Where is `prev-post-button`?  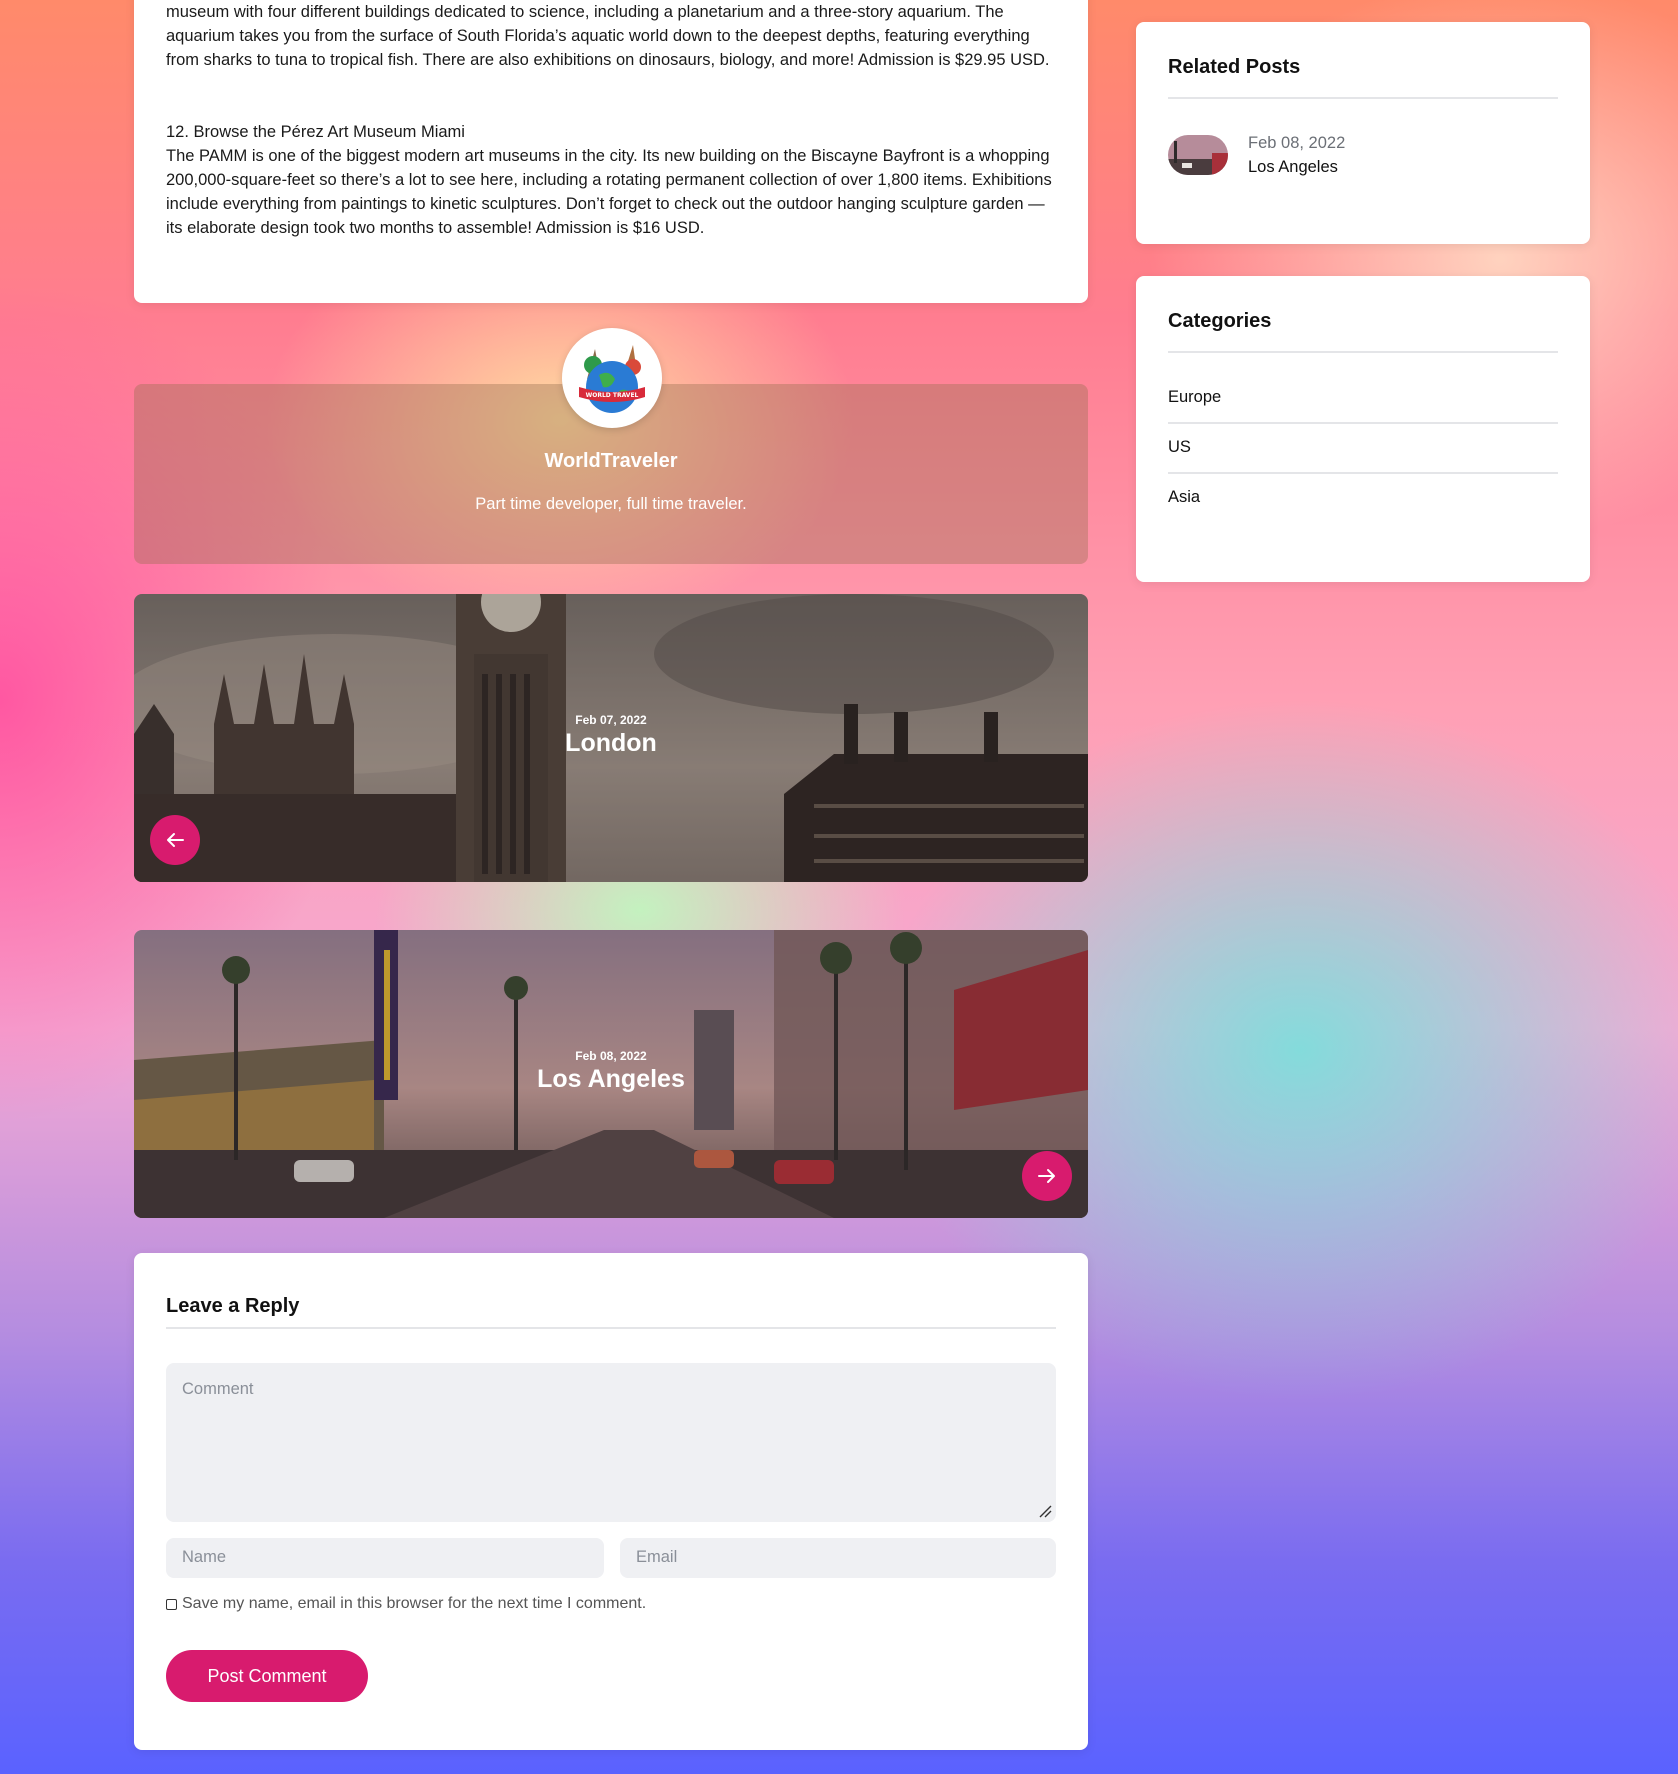
prev-post-button is located at coordinates (175, 840).